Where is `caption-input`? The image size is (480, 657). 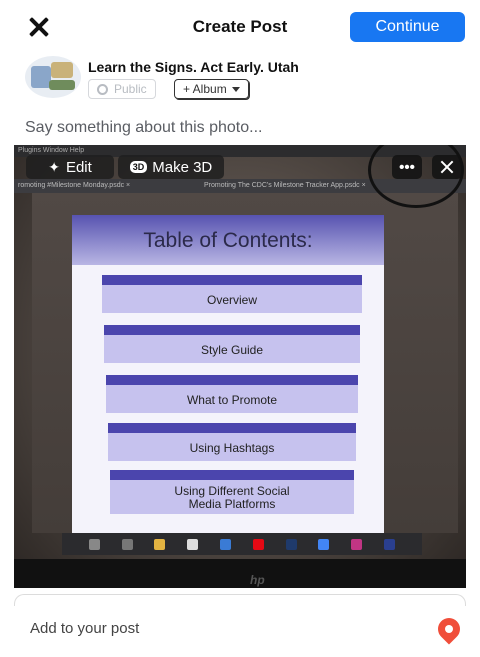
caption-input is located at coordinates (240, 128).